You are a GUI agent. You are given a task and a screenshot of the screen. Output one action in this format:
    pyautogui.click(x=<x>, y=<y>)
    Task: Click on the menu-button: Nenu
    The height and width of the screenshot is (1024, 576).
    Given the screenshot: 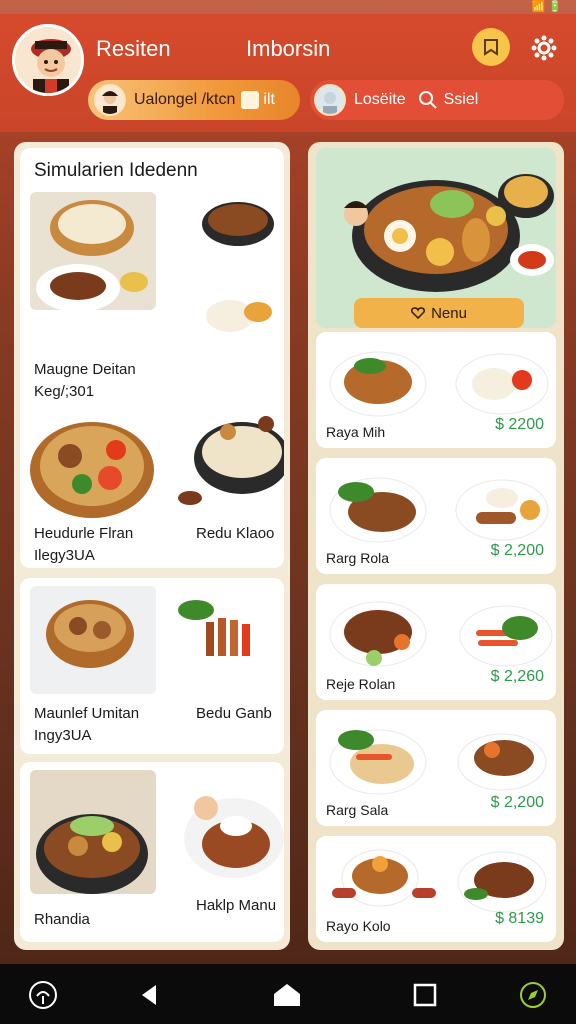 What is the action you would take?
    pyautogui.click(x=439, y=313)
    